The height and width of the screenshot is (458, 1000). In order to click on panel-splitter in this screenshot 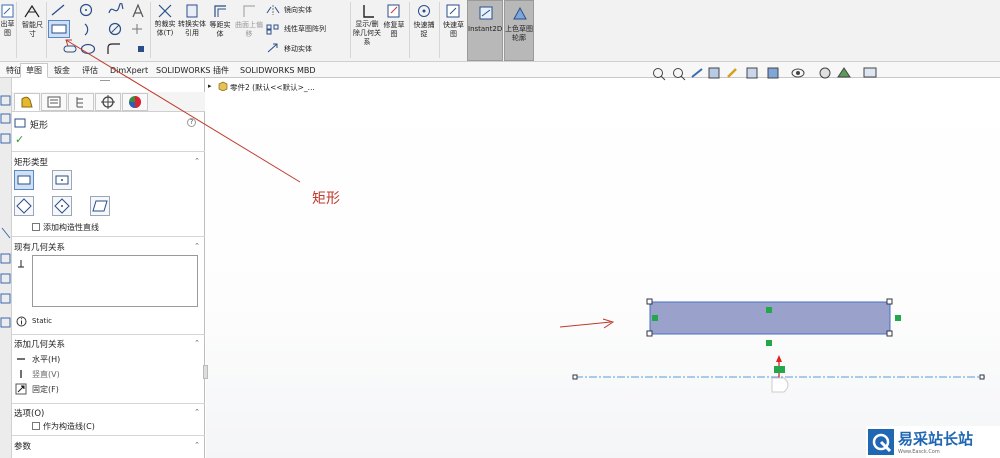, I will do `click(205, 372)`.